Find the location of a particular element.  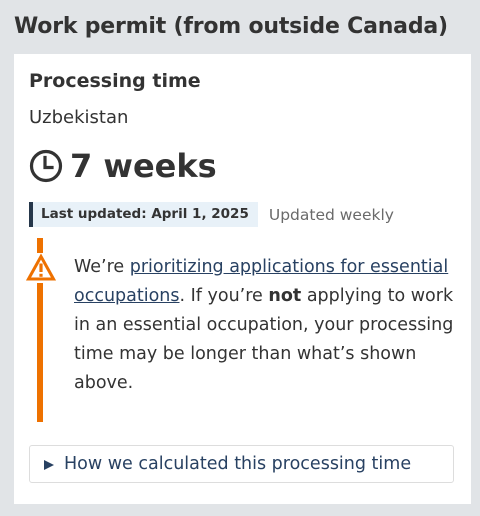

processing-time-value: 7 weeks is located at coordinates (143, 166).